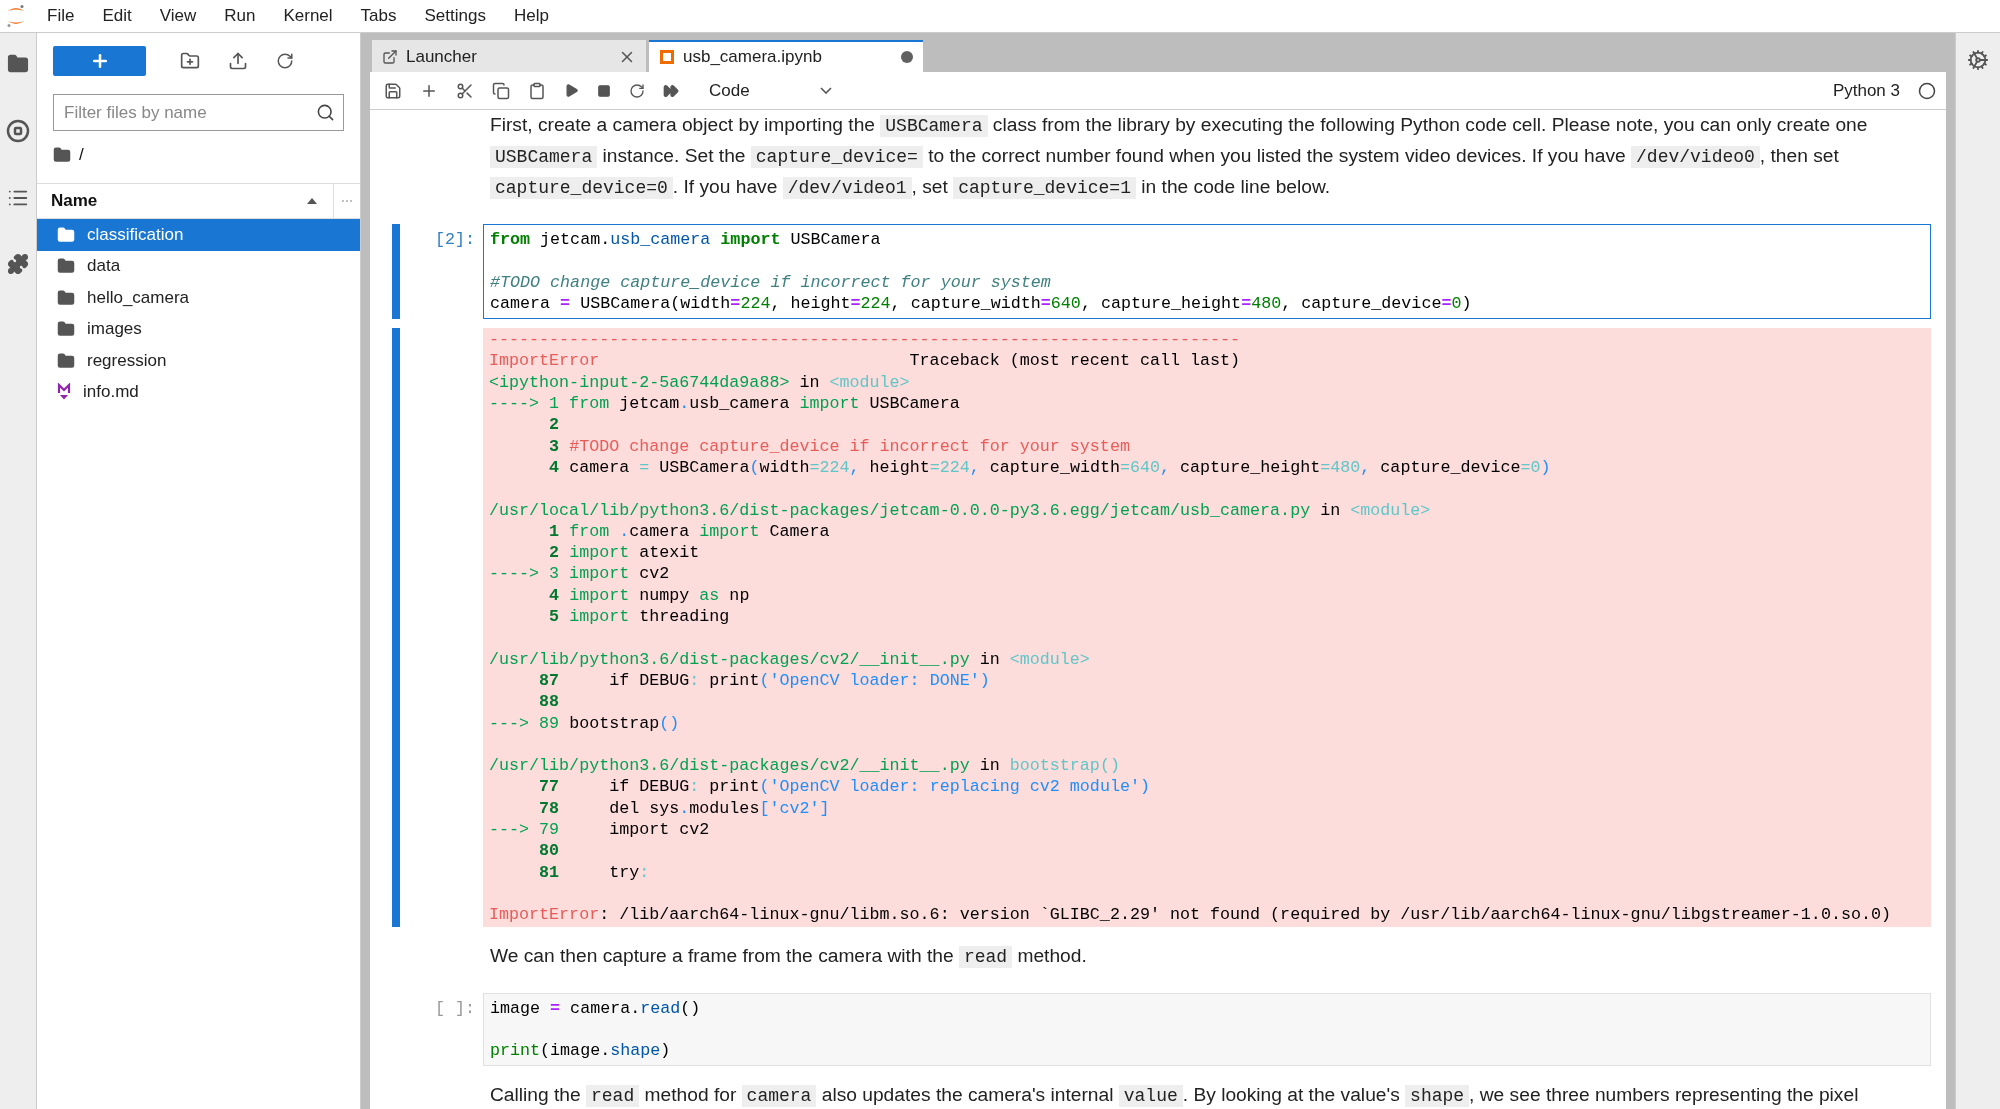  Describe the element at coordinates (118, 16) in the screenshot. I see `menu-item: Edit` at that location.